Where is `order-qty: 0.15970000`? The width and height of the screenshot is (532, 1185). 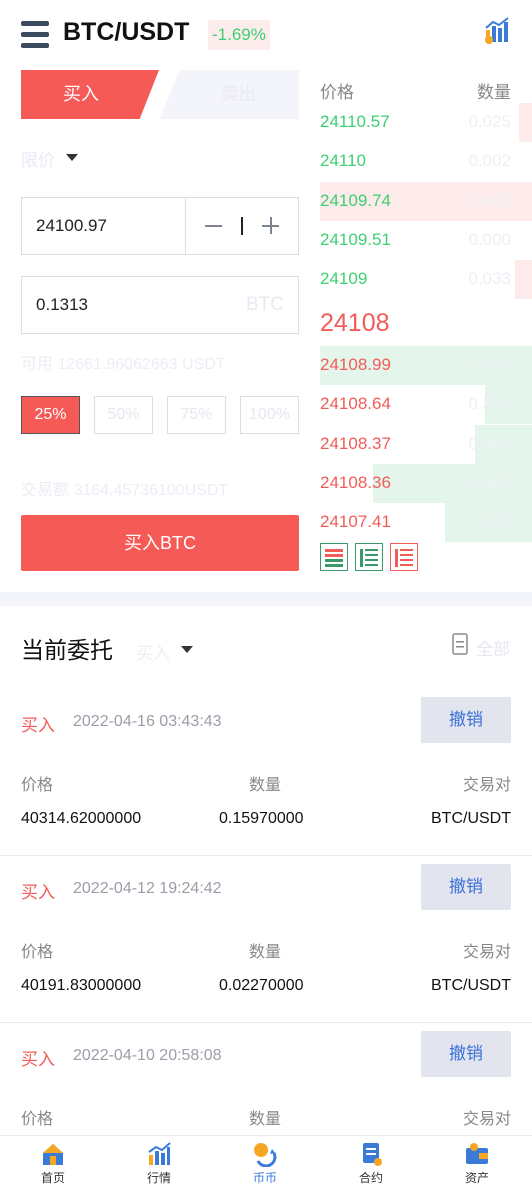 order-qty: 0.15970000 is located at coordinates (261, 818).